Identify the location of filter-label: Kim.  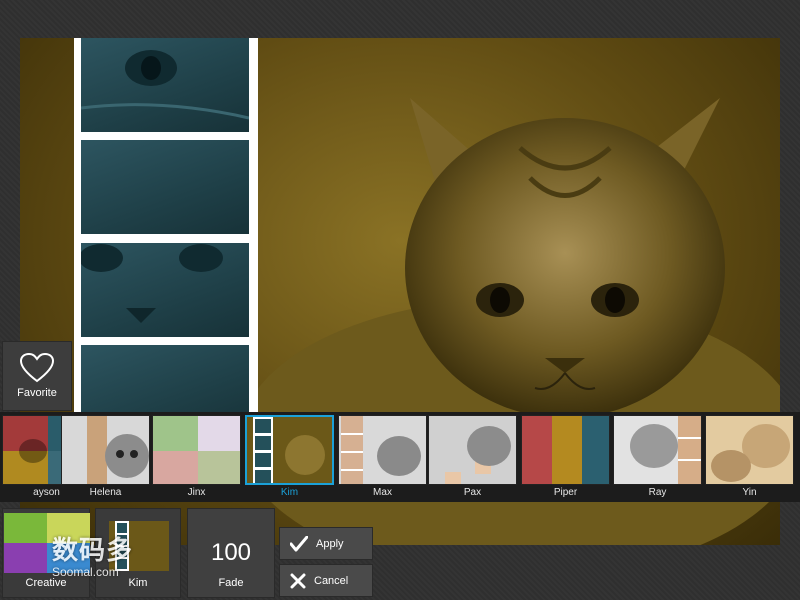
(289, 492).